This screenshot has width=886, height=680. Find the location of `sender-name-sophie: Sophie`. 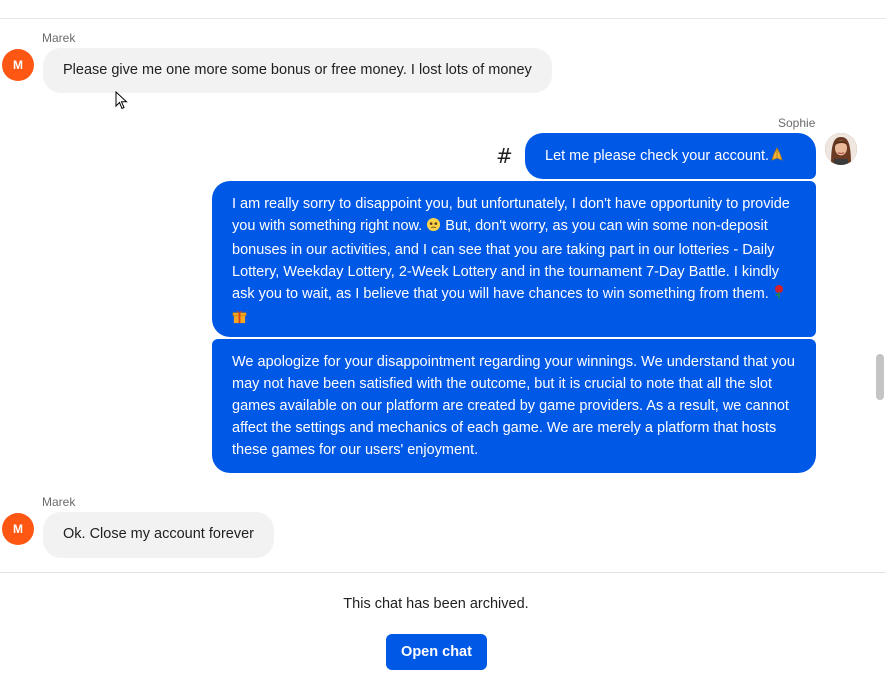

sender-name-sophie: Sophie is located at coordinates (797, 123).